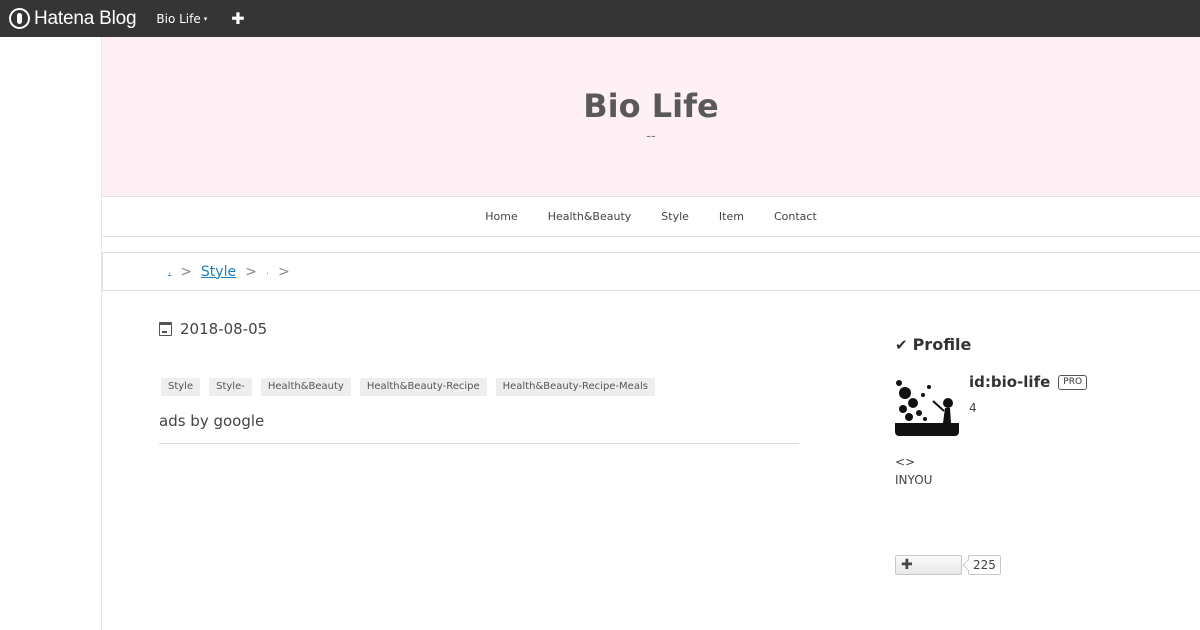 The height and width of the screenshot is (630, 1200). What do you see at coordinates (651, 106) in the screenshot?
I see `blog-title: Bio Life` at bounding box center [651, 106].